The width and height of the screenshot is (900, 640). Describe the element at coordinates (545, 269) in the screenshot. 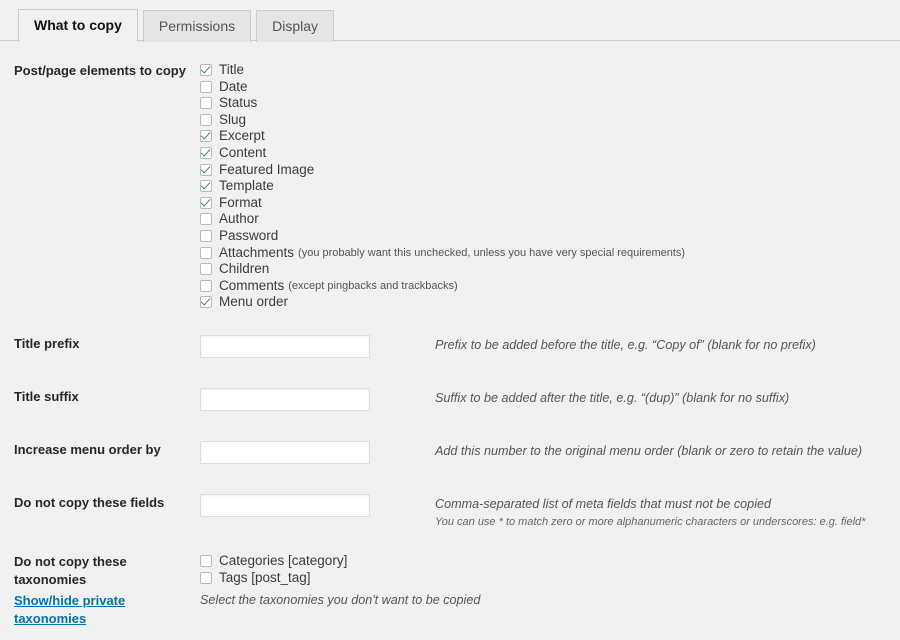

I see `checkbox-item-children: Children` at that location.